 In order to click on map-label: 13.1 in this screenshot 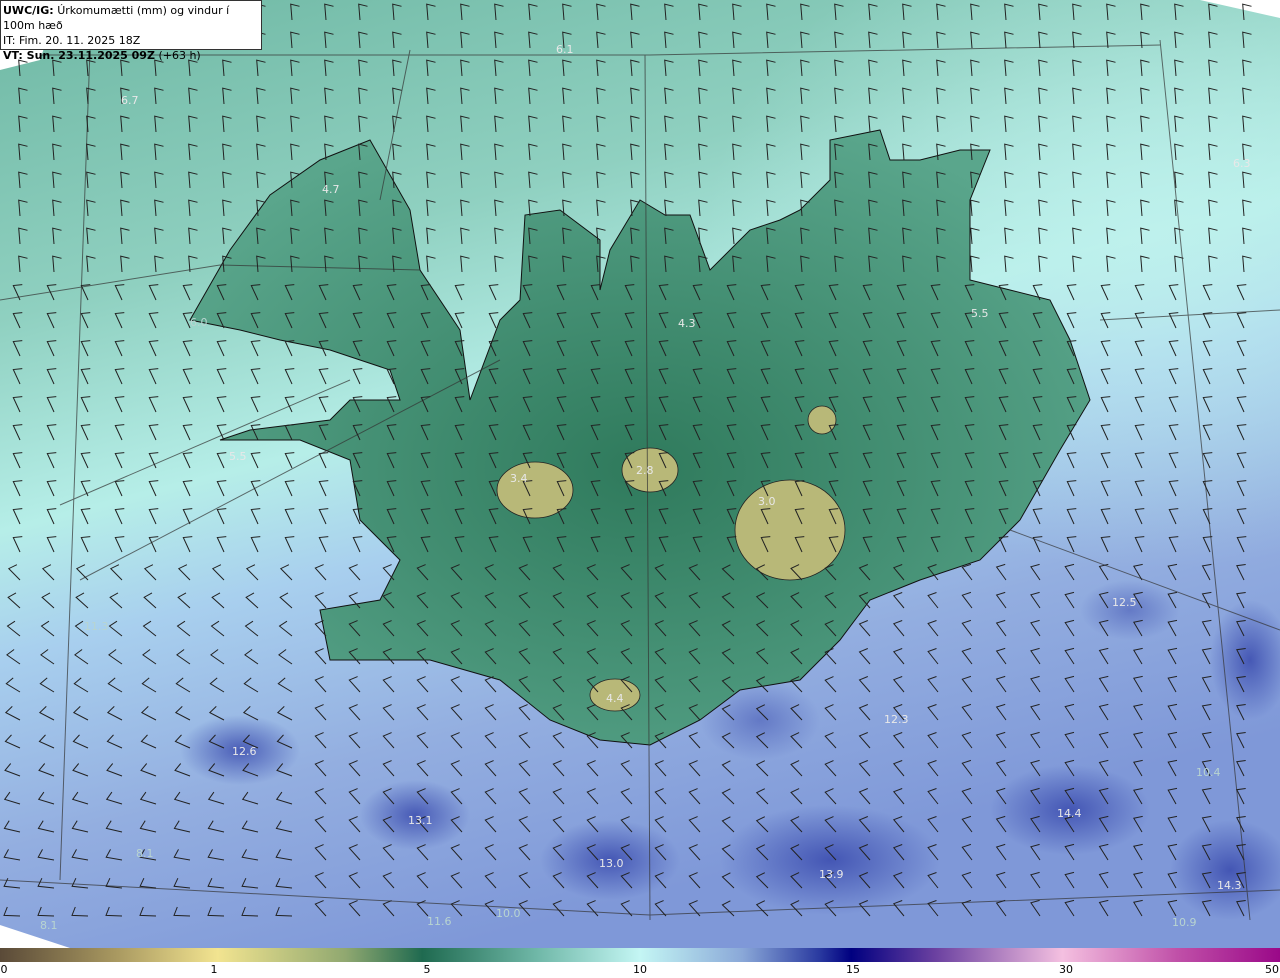, I will do `click(420, 820)`.